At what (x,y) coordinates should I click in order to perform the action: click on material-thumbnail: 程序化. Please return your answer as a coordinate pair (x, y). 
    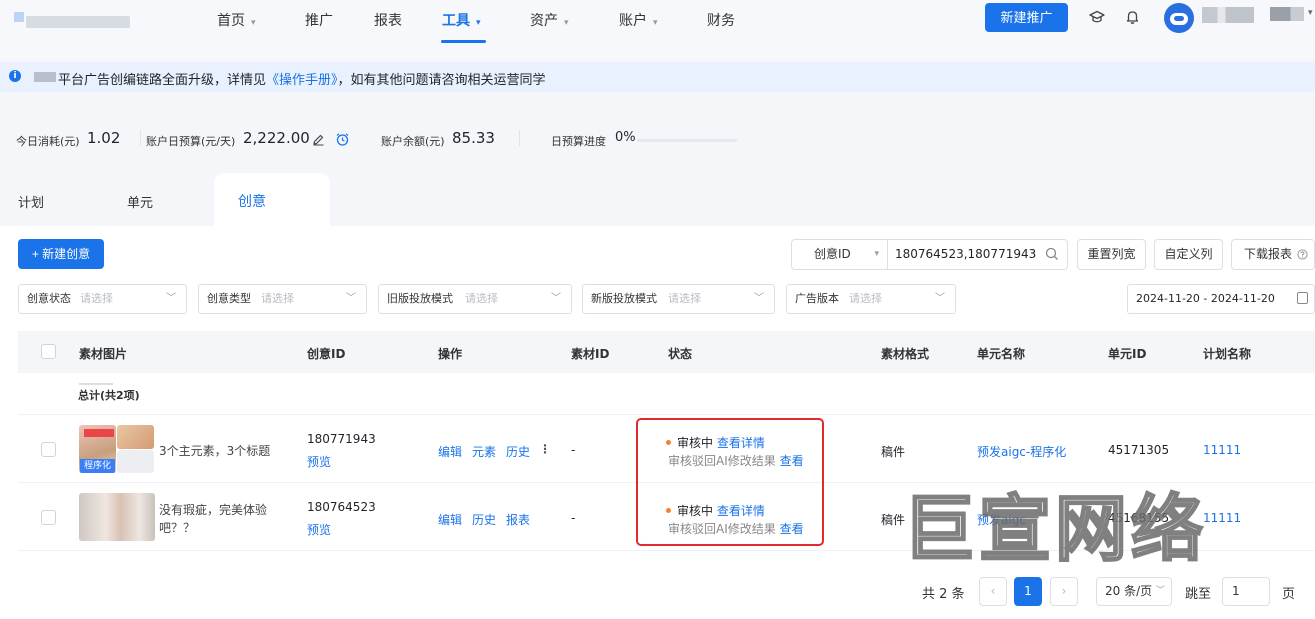
    Looking at the image, I should click on (97, 449).